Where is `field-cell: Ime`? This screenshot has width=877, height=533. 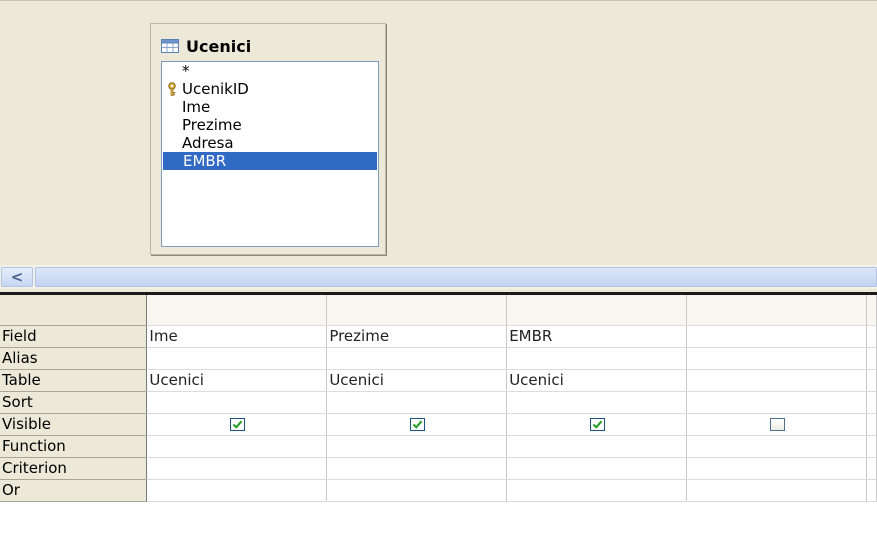
field-cell: Ime is located at coordinates (237, 336).